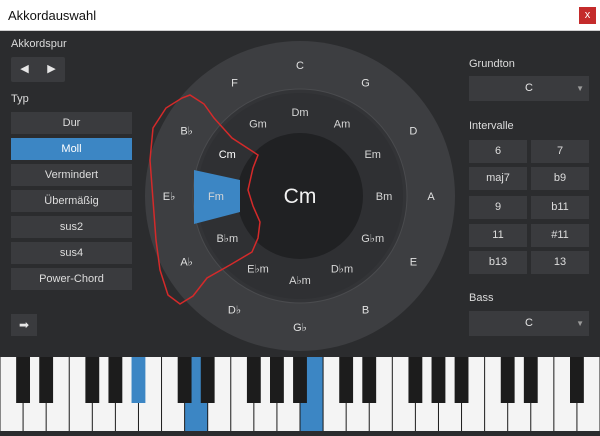  I want to click on outer-chord-9: E♭, so click(169, 197).